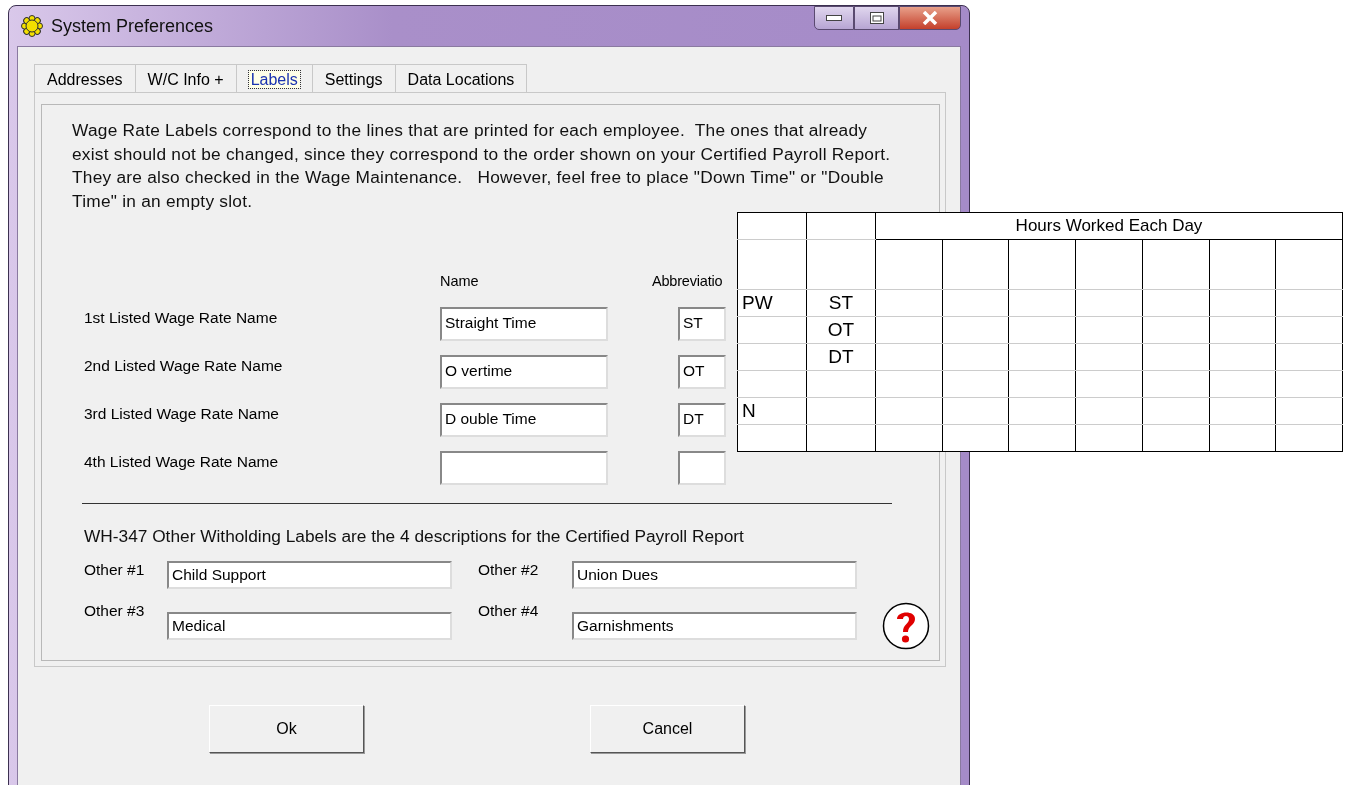 The image size is (1346, 785). Describe the element at coordinates (524, 324) in the screenshot. I see `name-field: Straight Time` at that location.